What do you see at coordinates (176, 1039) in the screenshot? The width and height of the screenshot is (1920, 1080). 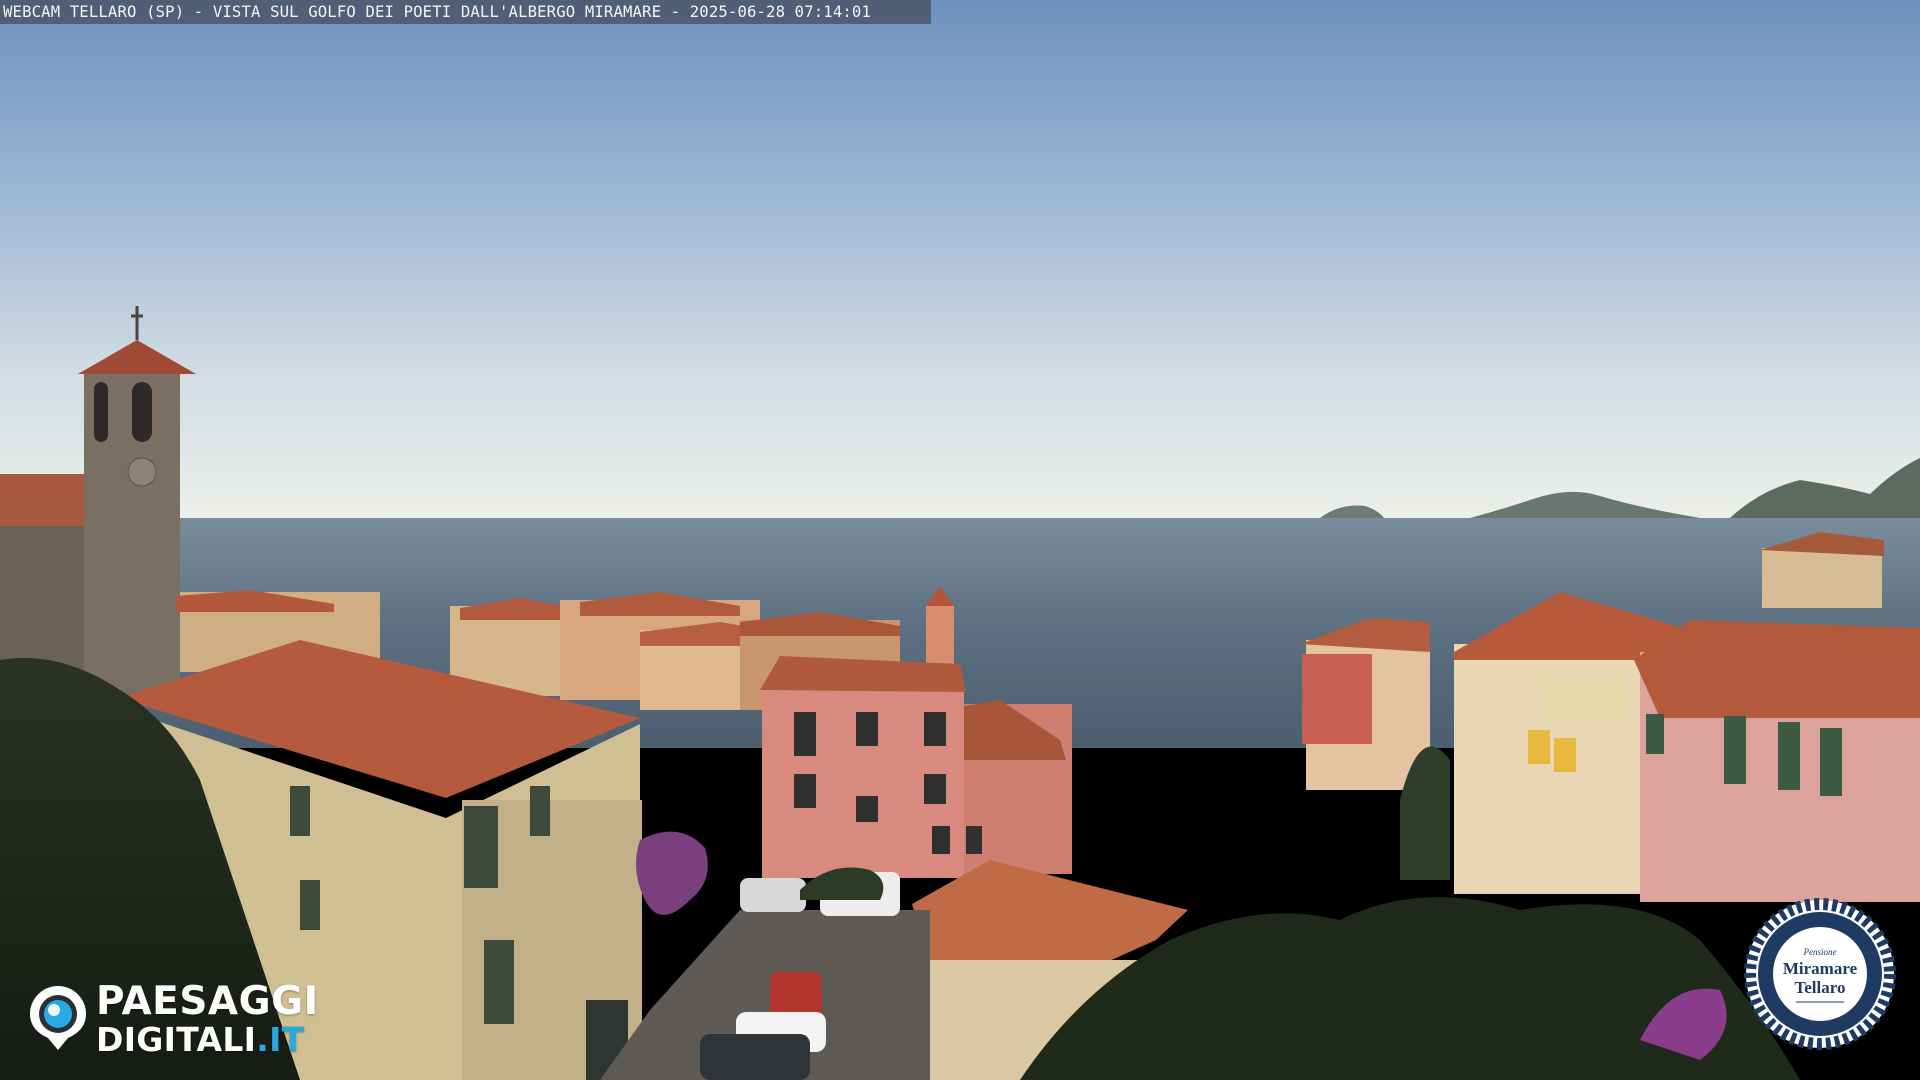 I see `logo-secondary-text: DIGITALI` at bounding box center [176, 1039].